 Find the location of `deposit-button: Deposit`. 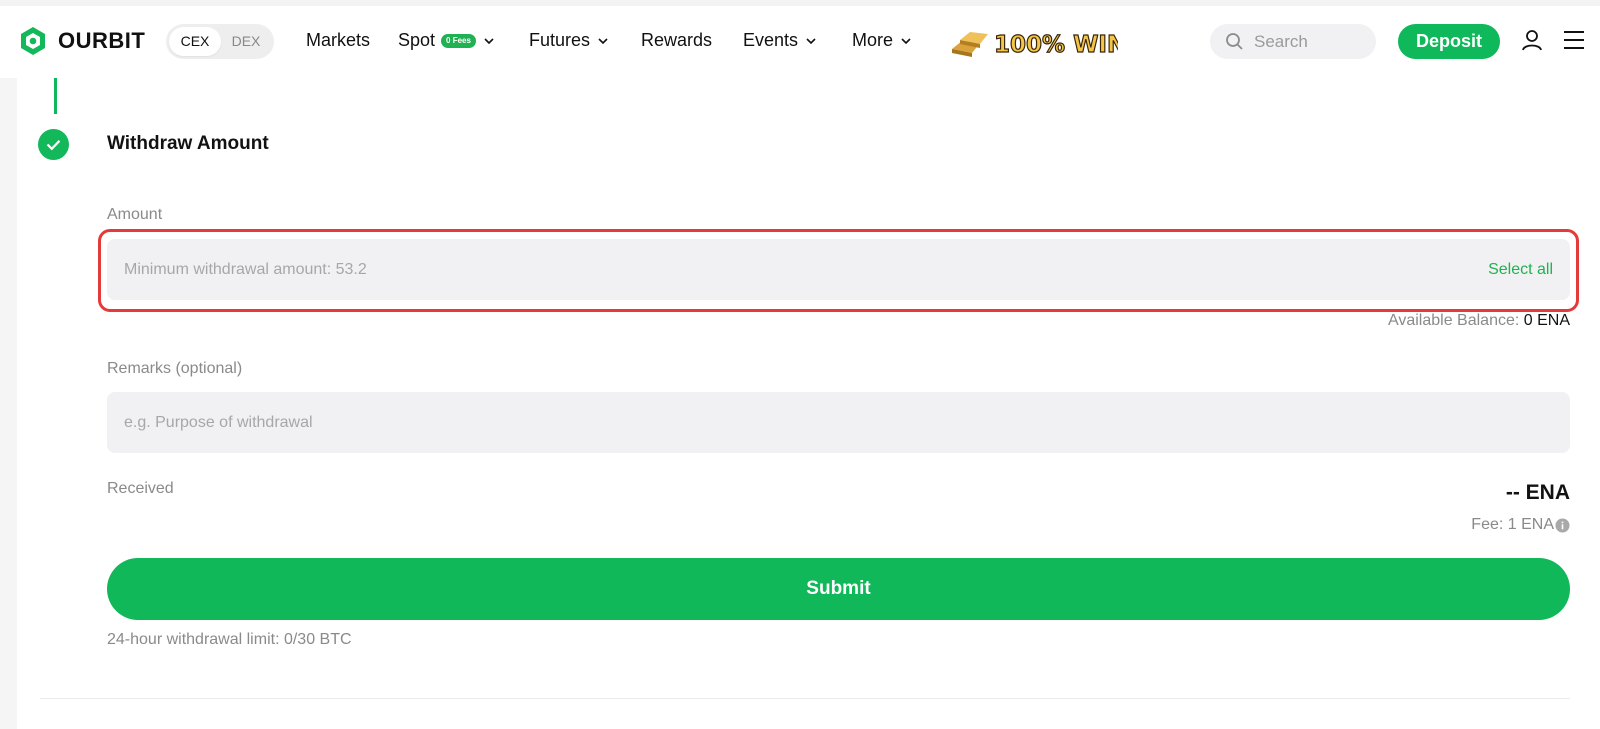

deposit-button: Deposit is located at coordinates (1449, 41).